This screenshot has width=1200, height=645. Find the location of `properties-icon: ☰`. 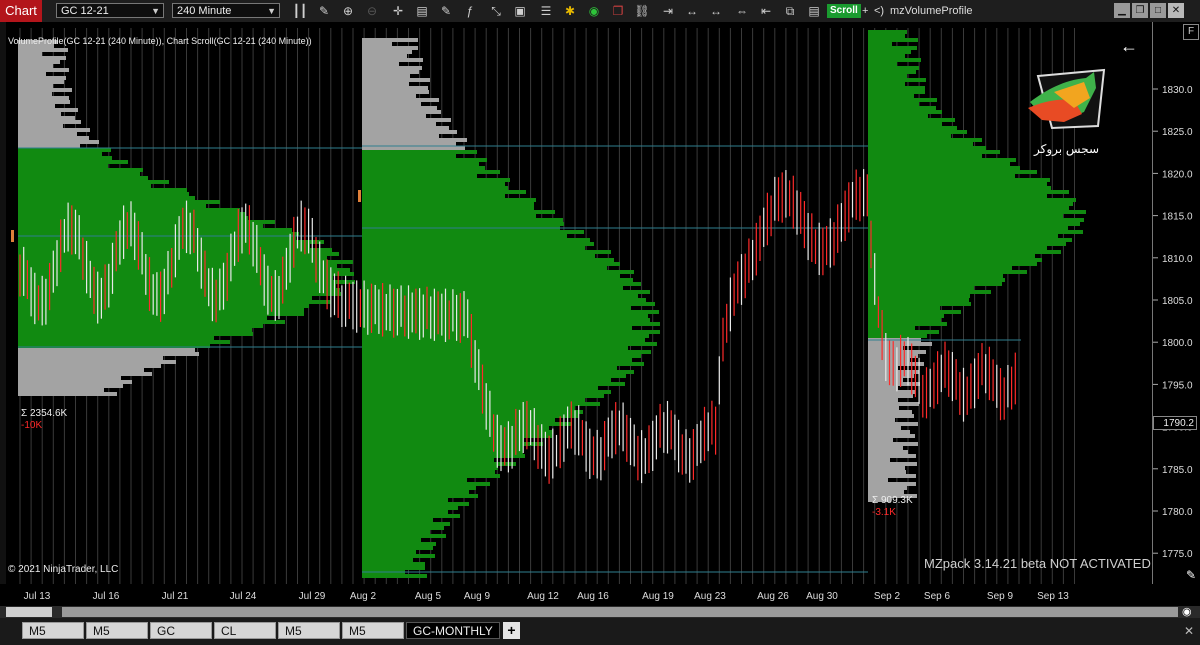

properties-icon: ☰ is located at coordinates (546, 11).